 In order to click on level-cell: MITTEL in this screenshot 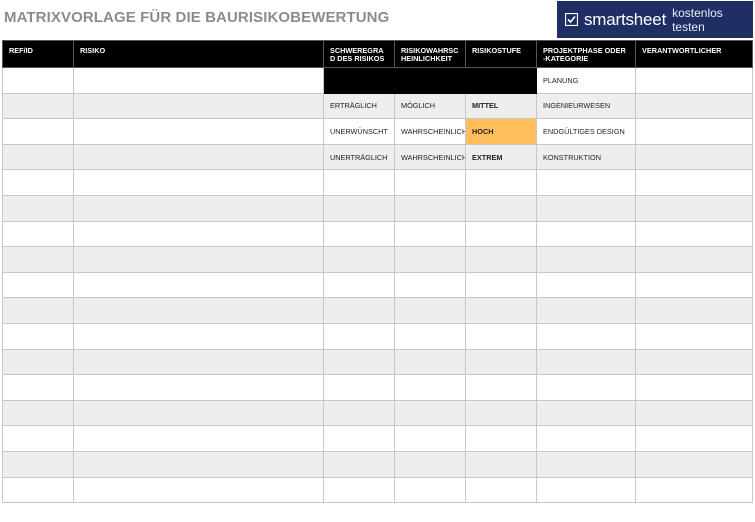, I will do `click(501, 106)`.